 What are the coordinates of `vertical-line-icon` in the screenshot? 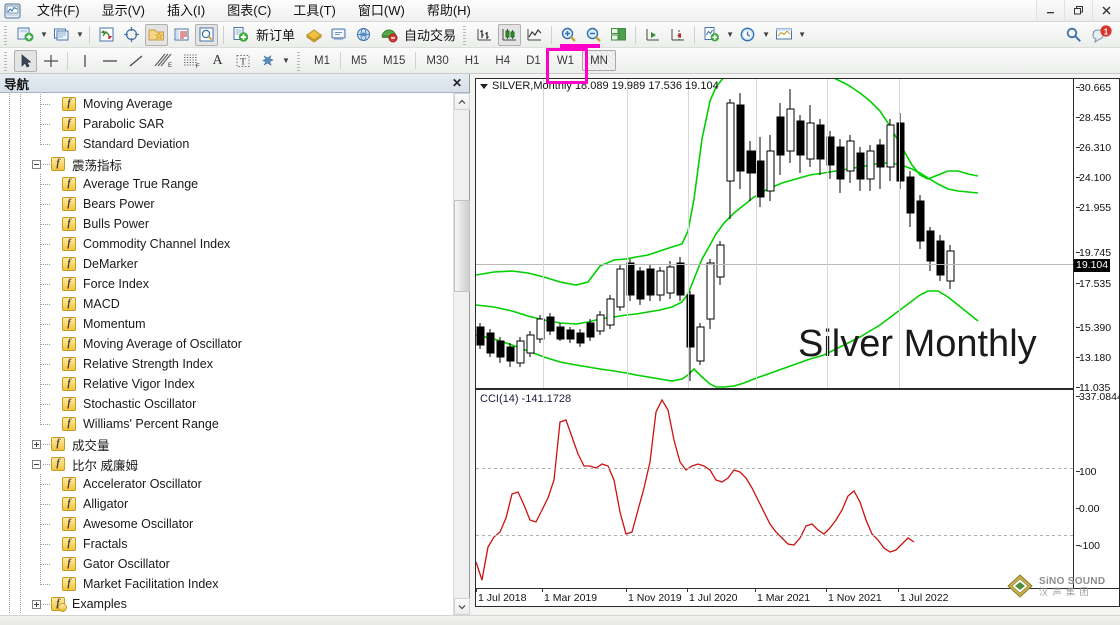 It's located at (84, 61).